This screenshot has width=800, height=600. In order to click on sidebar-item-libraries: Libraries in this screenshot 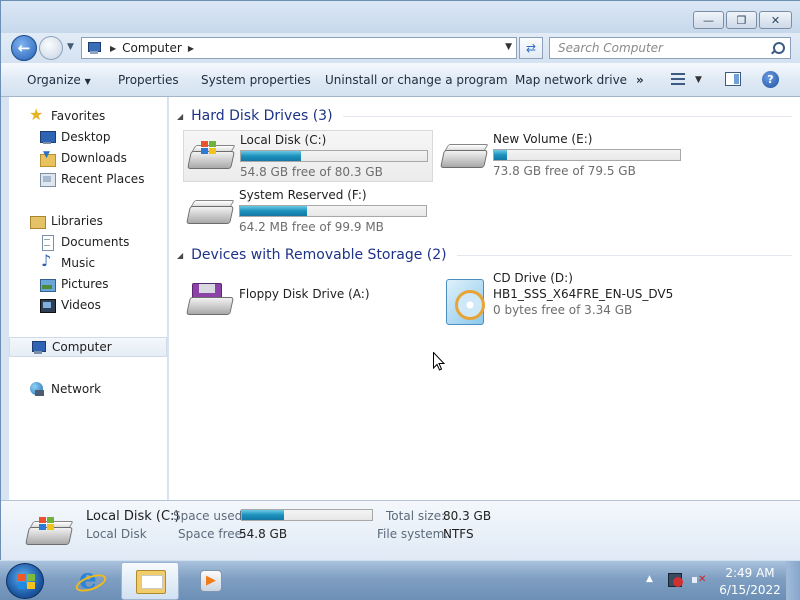, I will do `click(88, 221)`.